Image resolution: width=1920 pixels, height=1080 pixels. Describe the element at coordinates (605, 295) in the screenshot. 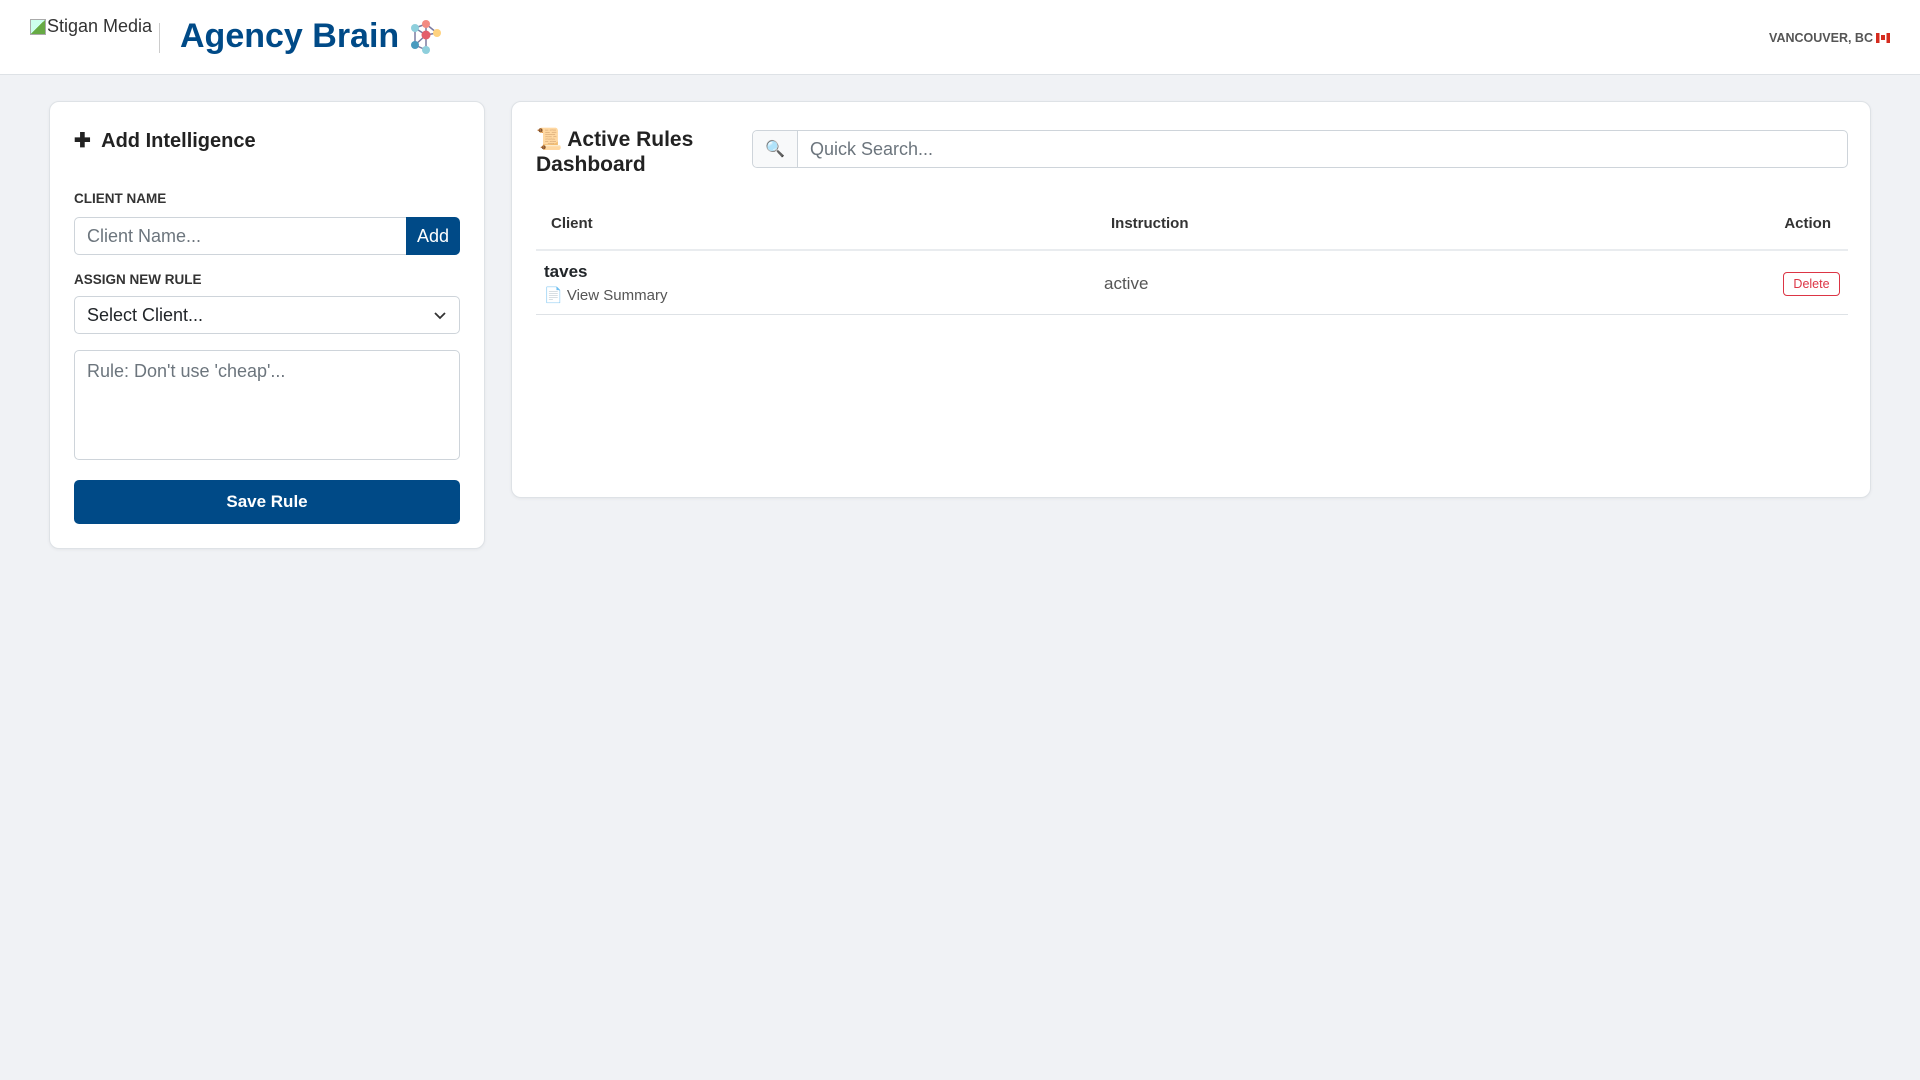

I see `view-summary-link: 📄 View Summary` at that location.